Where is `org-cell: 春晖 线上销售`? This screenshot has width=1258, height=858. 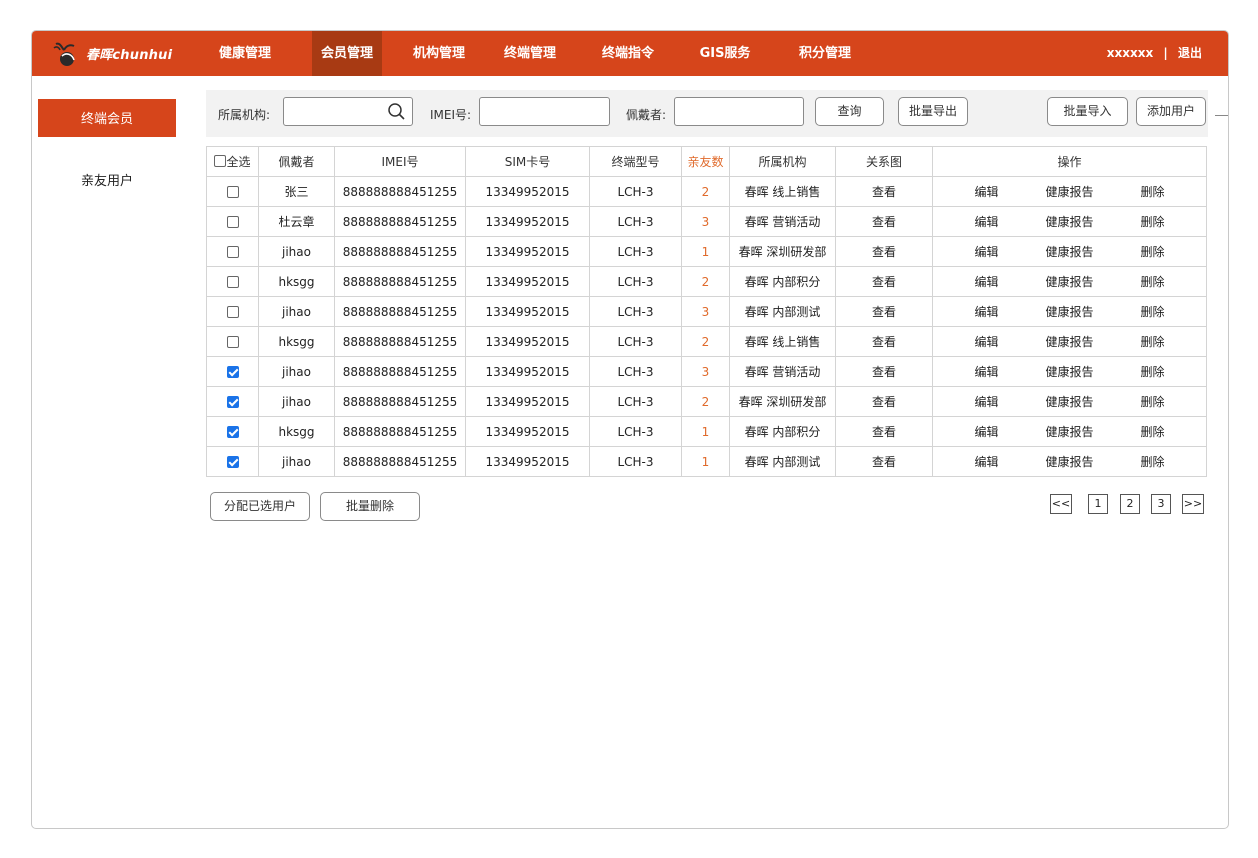
org-cell: 春晖 线上销售 is located at coordinates (782, 341).